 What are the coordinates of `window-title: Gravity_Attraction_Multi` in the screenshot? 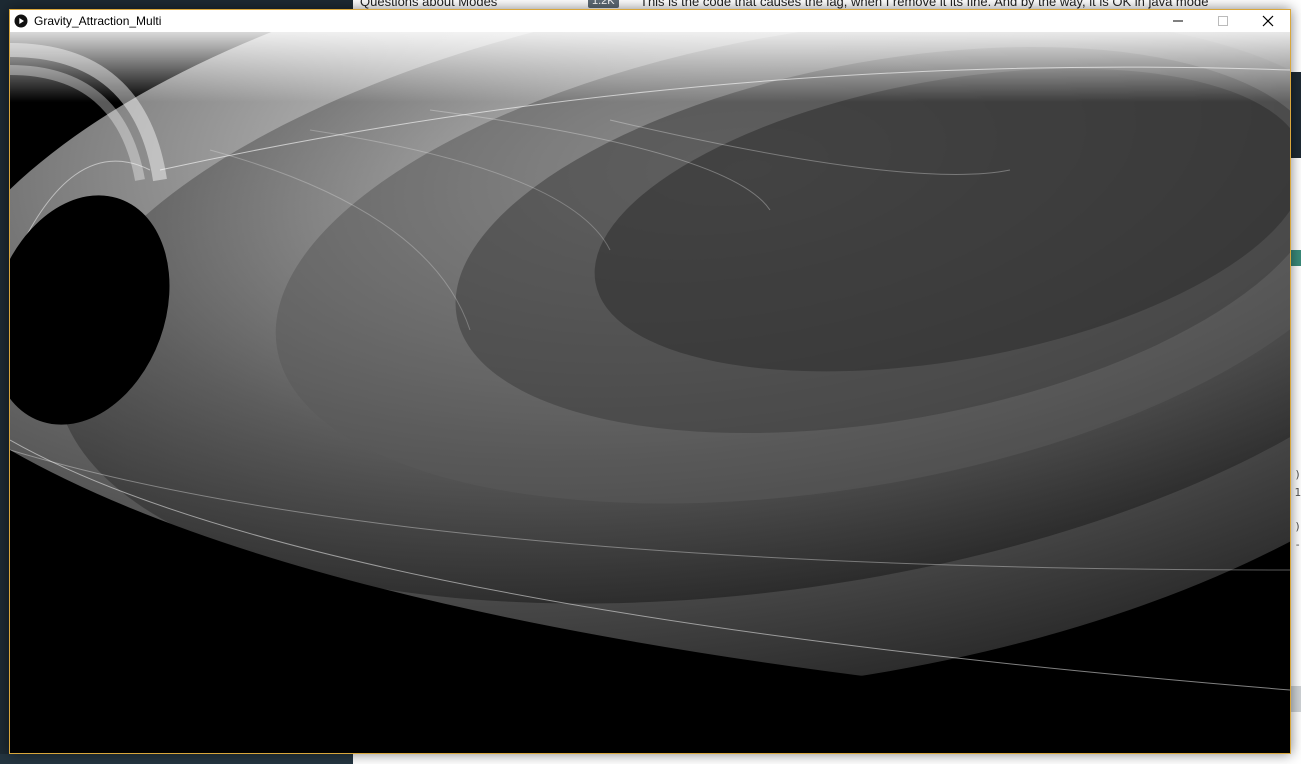 It's located at (98, 21).